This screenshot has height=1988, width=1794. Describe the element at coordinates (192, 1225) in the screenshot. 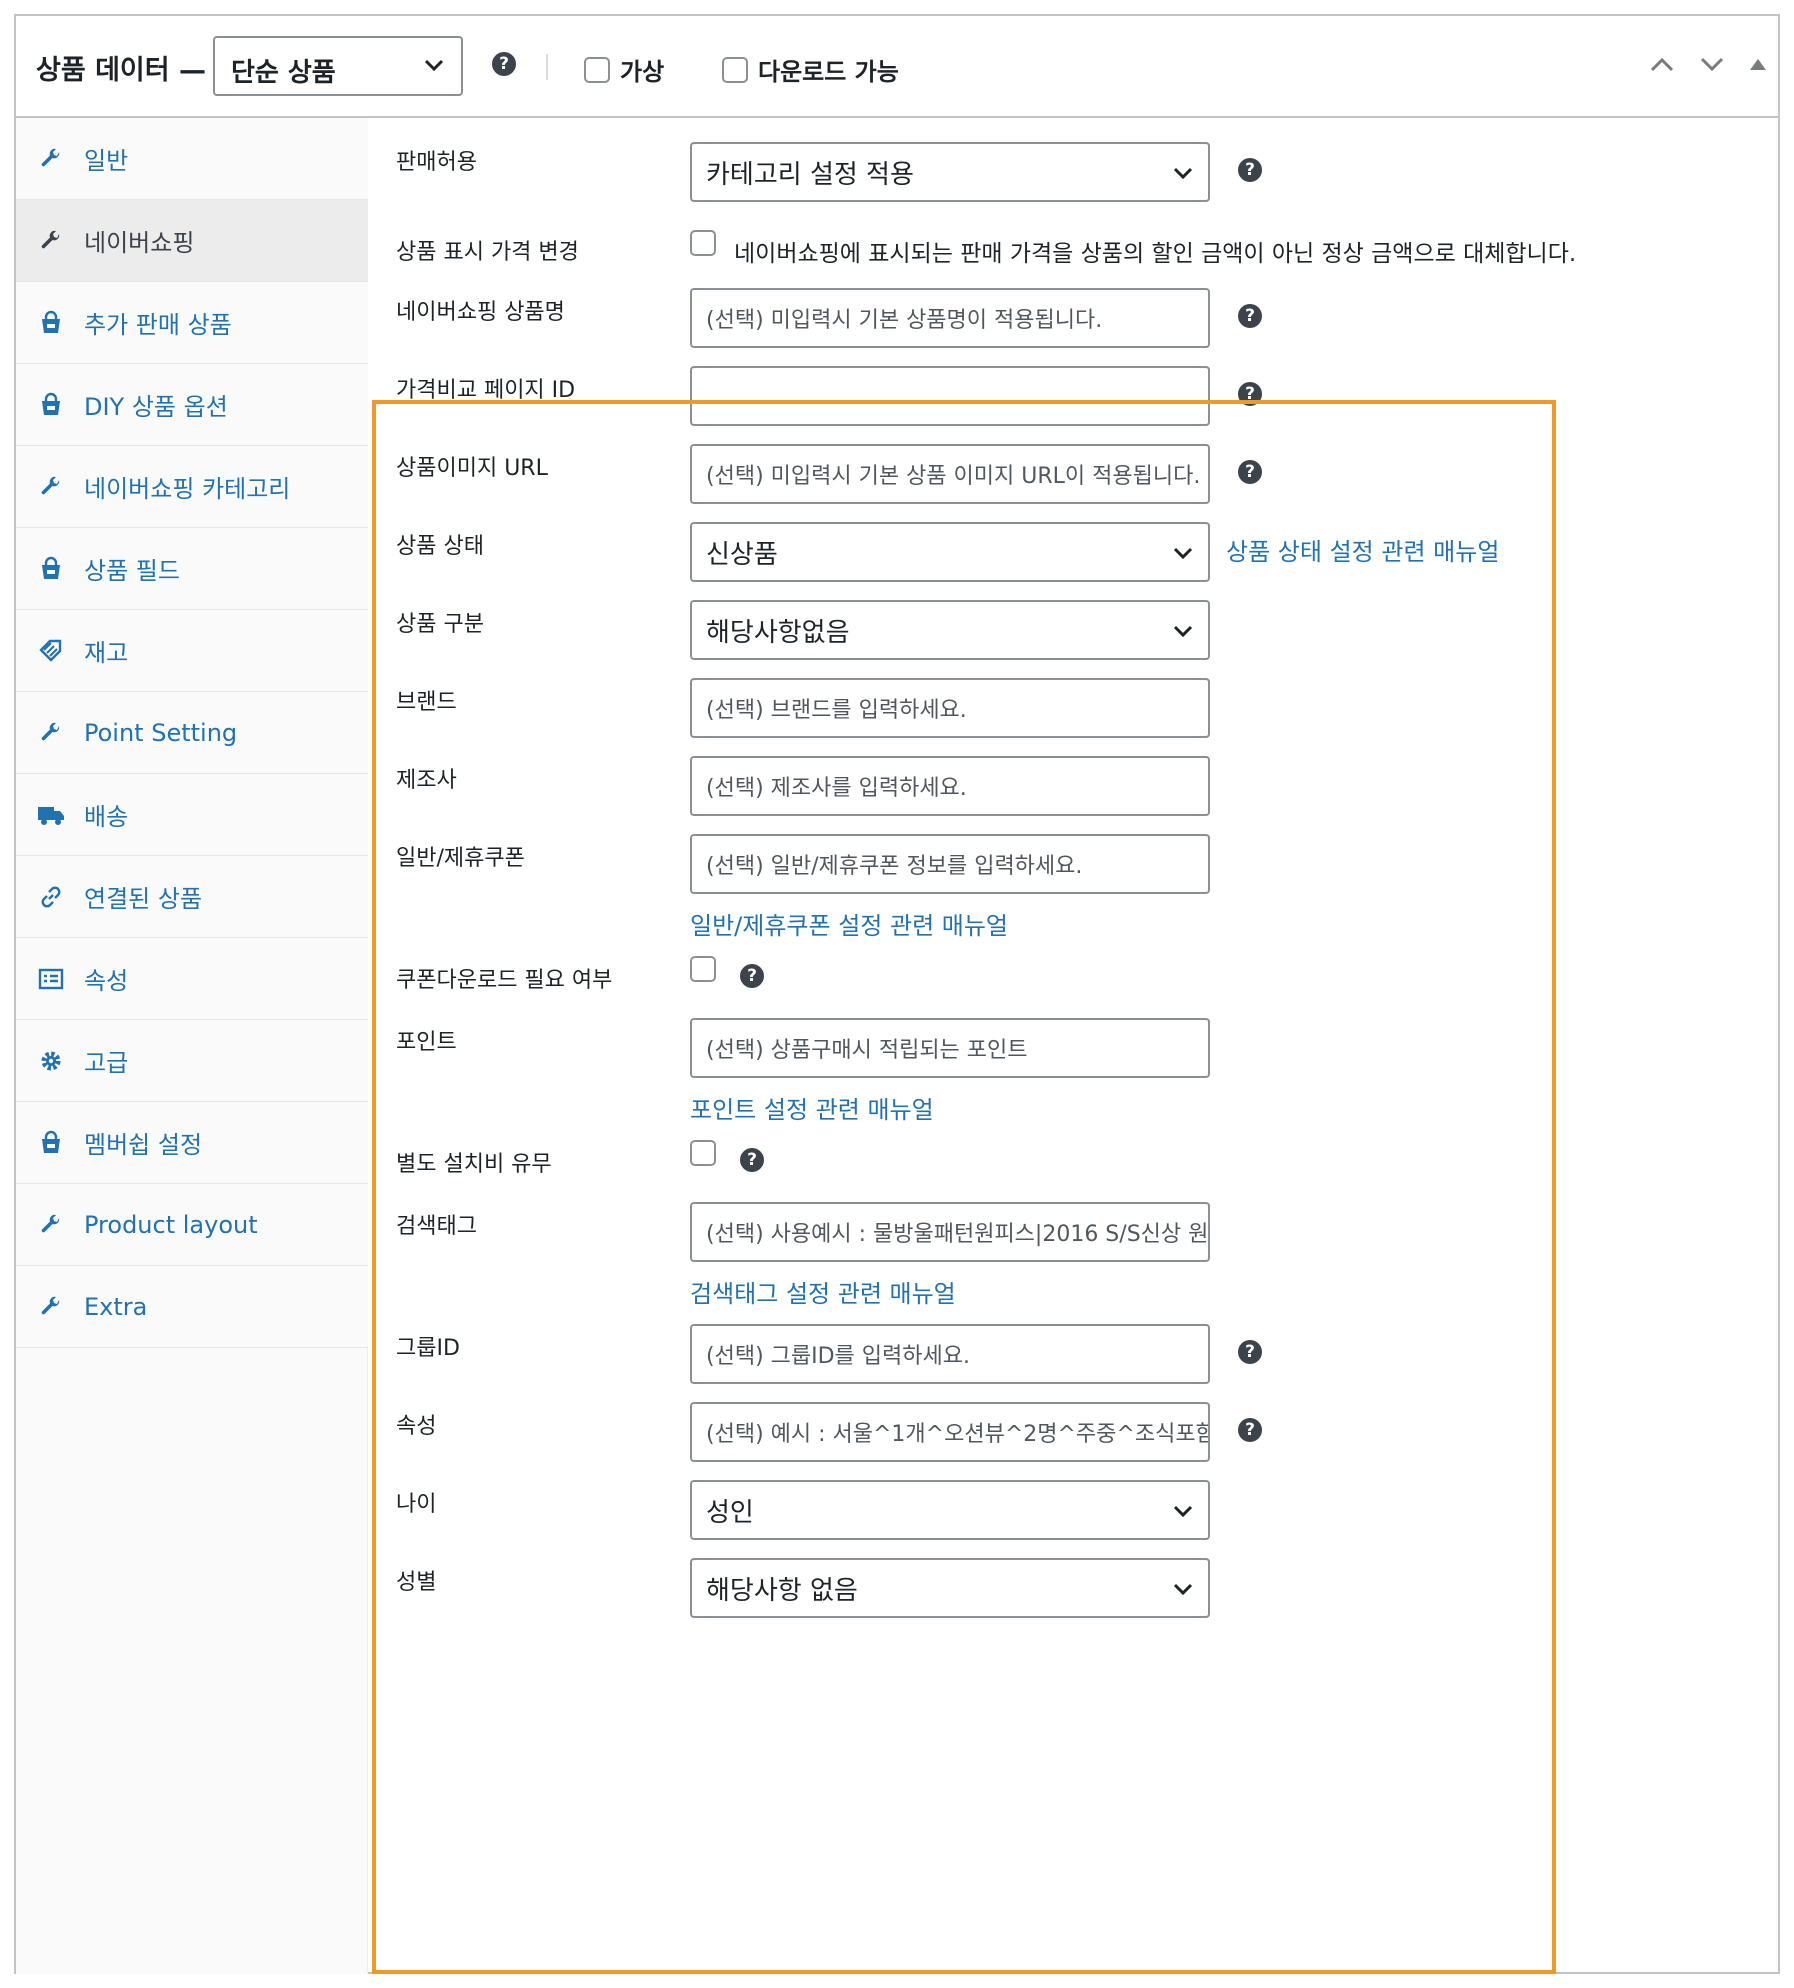

I see `sidebar-tab: Product layout` at that location.